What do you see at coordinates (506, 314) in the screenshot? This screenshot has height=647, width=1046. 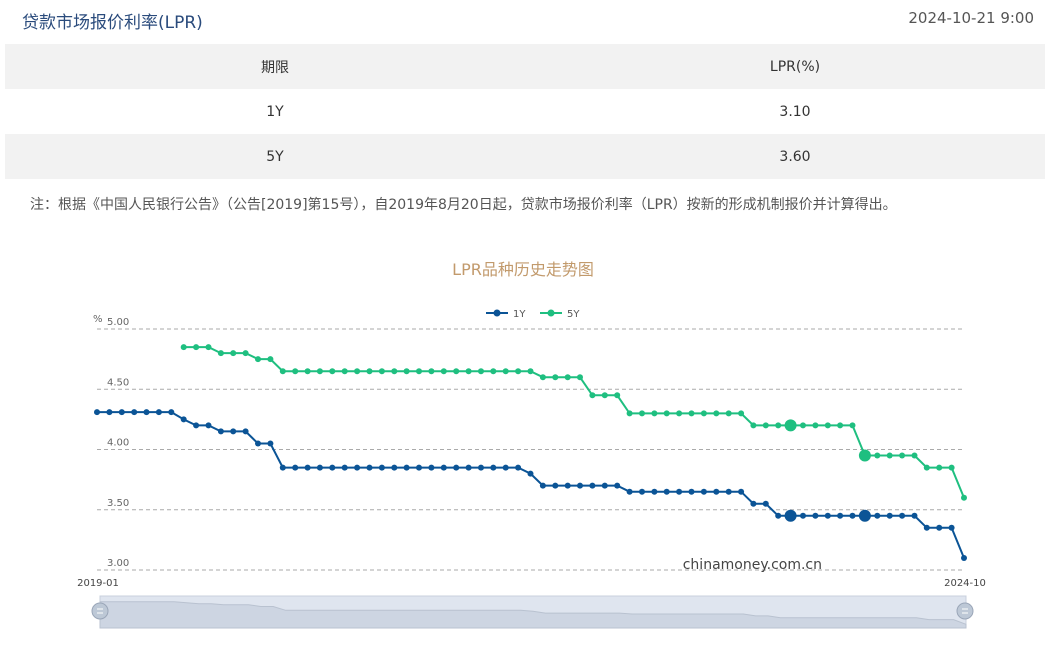 I see `legend-item-1Y: 1Y` at bounding box center [506, 314].